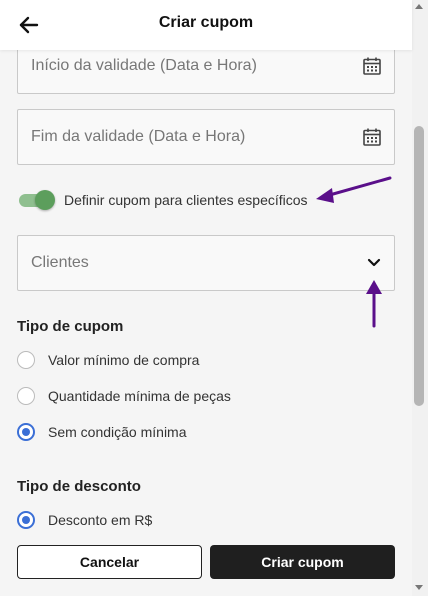  Describe the element at coordinates (70, 326) in the screenshot. I see `coupon-type-title: Tipo de cupom` at that location.